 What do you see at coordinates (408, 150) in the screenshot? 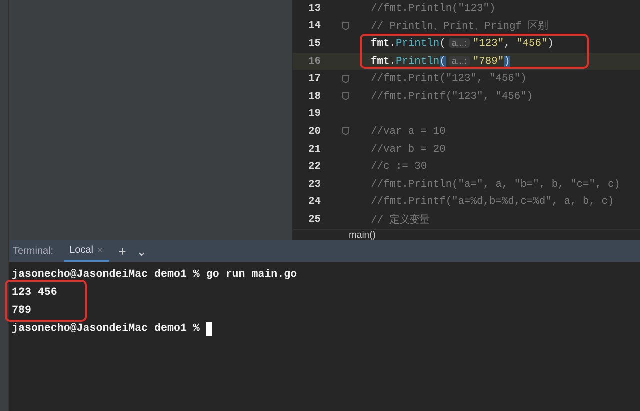
I see `code-comment: //var b = 20` at bounding box center [408, 150].